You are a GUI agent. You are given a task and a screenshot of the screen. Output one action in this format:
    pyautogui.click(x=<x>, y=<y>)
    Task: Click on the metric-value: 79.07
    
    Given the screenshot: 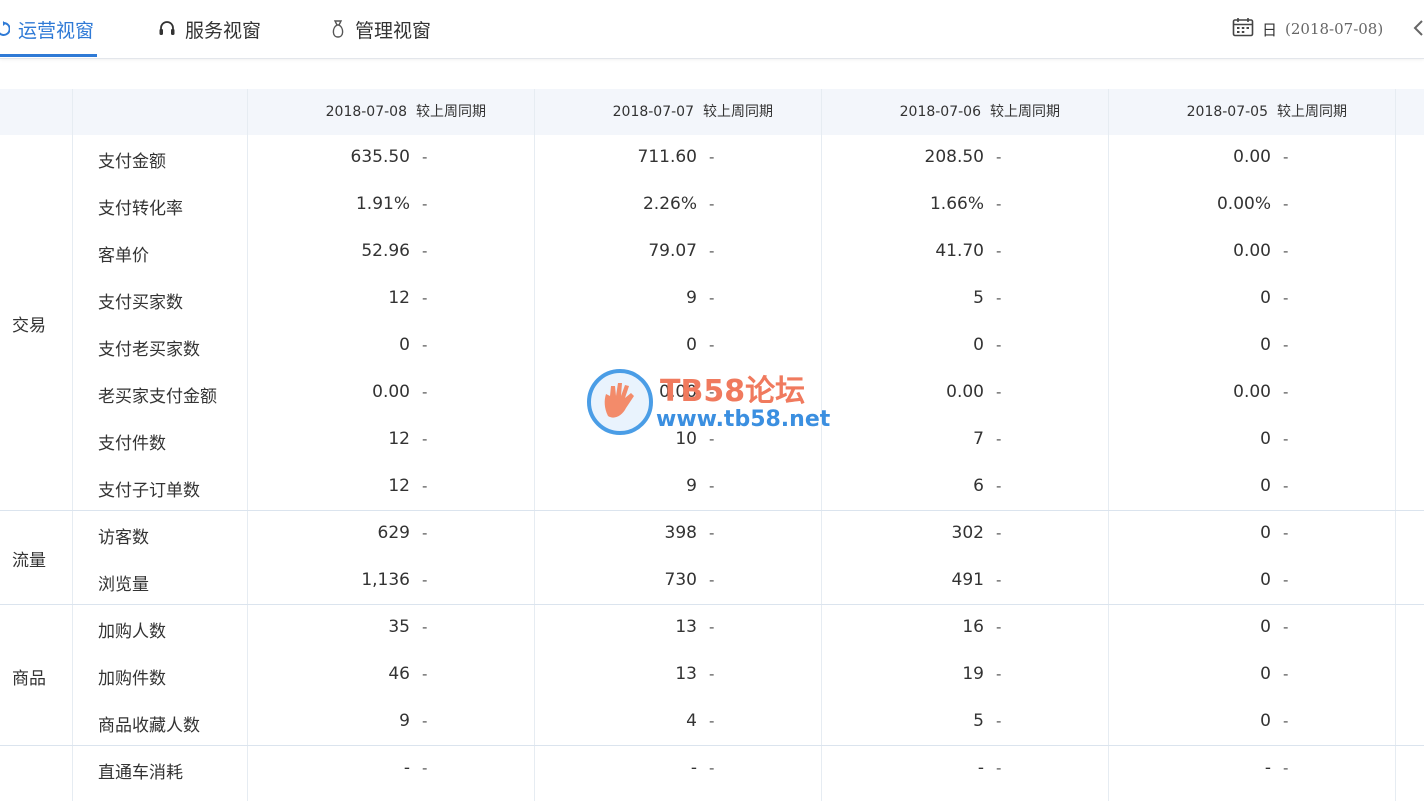 What is the action you would take?
    pyautogui.click(x=672, y=250)
    